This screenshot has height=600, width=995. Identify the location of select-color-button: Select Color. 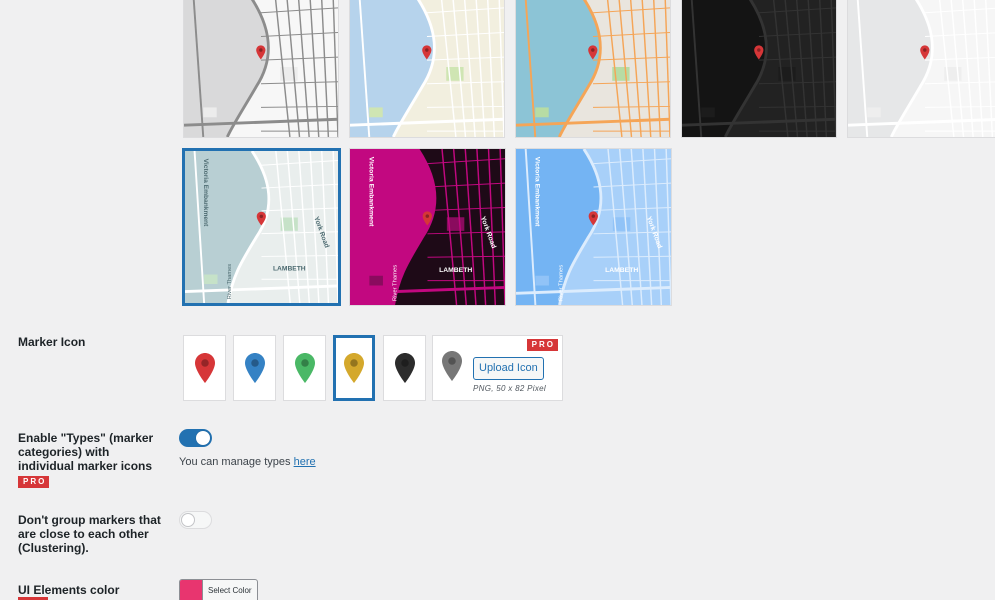
(218, 589).